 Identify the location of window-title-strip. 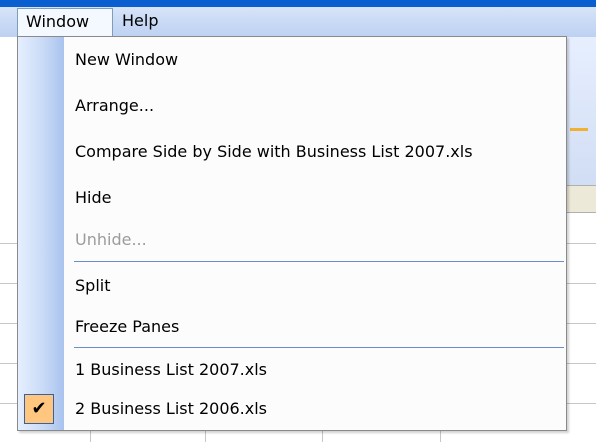
(298, 3).